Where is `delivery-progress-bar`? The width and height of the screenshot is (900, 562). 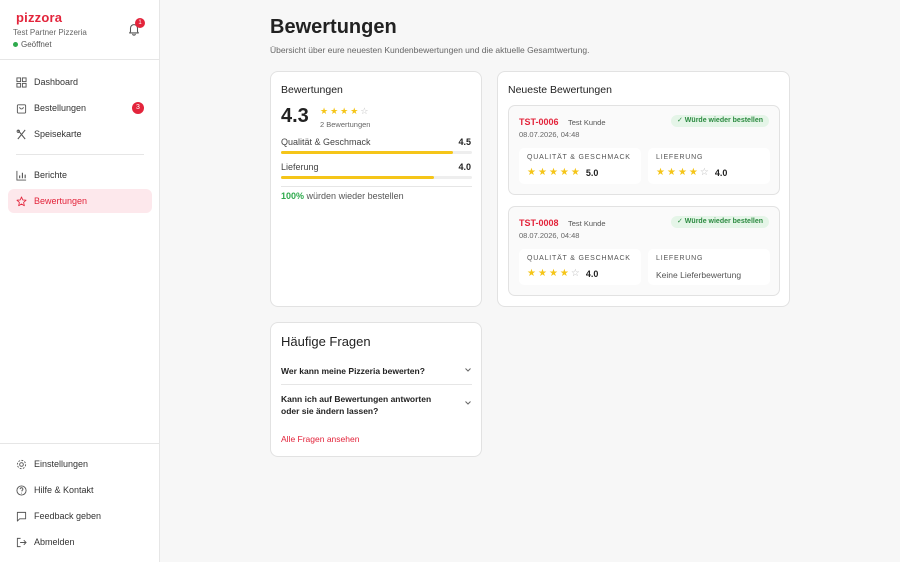
delivery-progress-bar is located at coordinates (376, 177).